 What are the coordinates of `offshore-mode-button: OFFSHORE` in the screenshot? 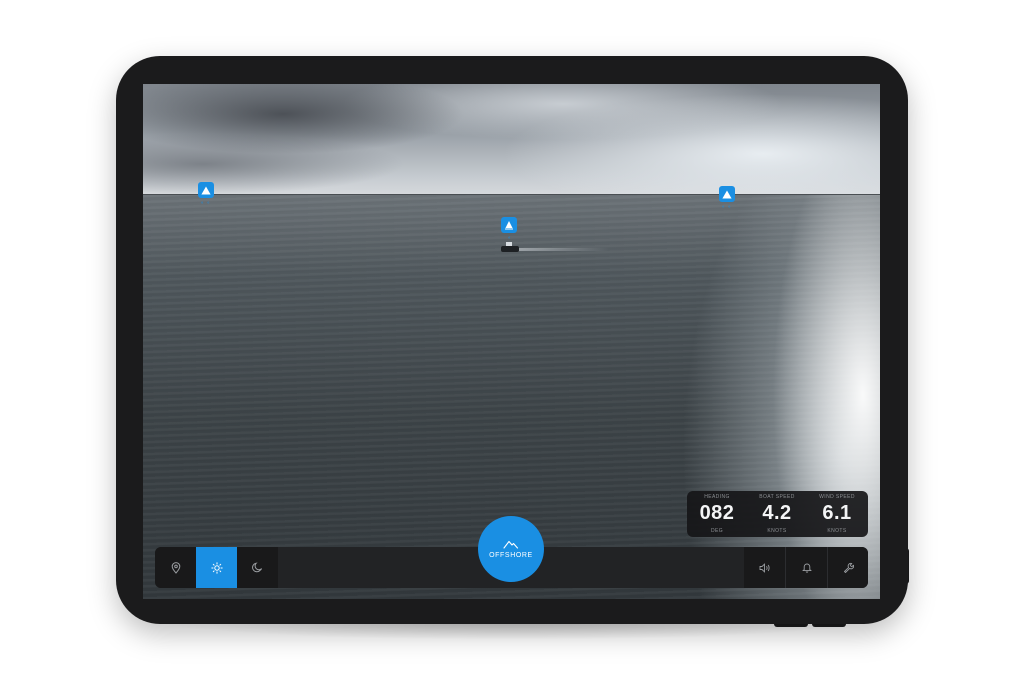 It's located at (511, 549).